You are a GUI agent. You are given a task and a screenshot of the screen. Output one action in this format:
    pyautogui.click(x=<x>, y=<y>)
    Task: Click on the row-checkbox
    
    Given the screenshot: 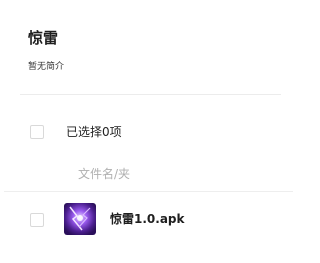 What is the action you would take?
    pyautogui.click(x=37, y=220)
    